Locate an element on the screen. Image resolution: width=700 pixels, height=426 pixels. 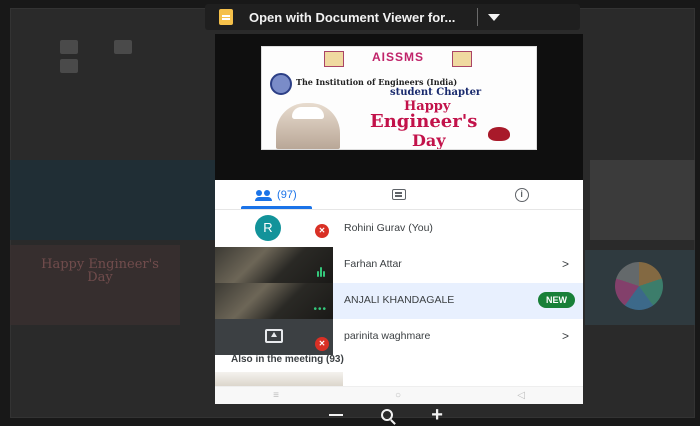
present-screen-icon is located at coordinates (274, 336).